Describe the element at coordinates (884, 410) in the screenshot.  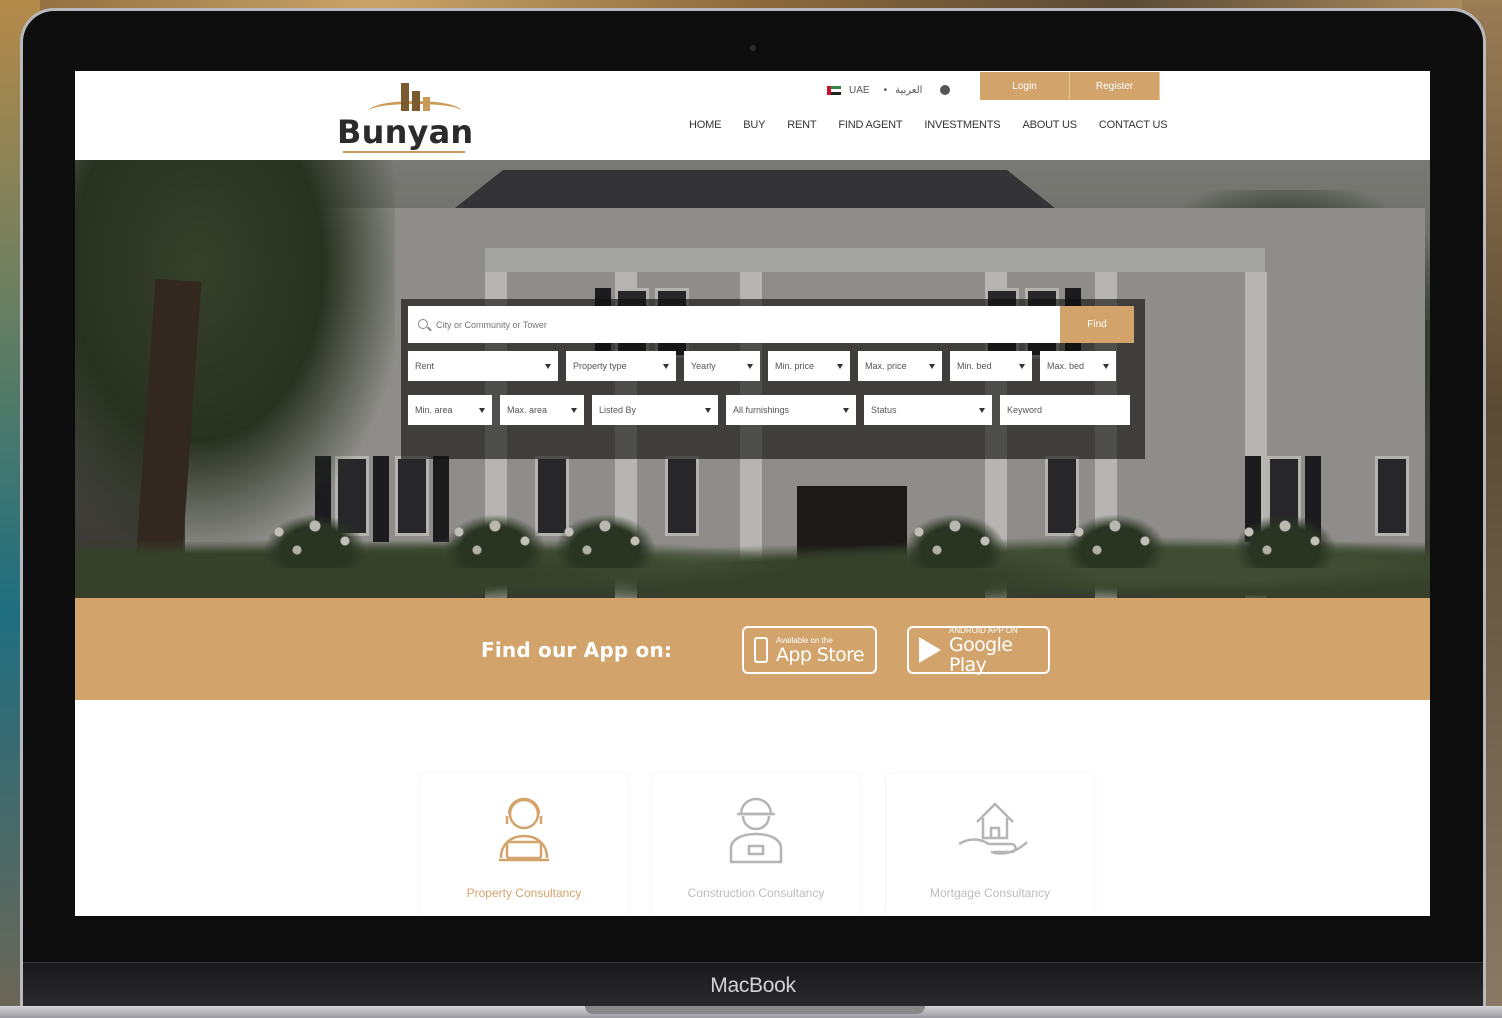
I see `filter-label: Status` at that location.